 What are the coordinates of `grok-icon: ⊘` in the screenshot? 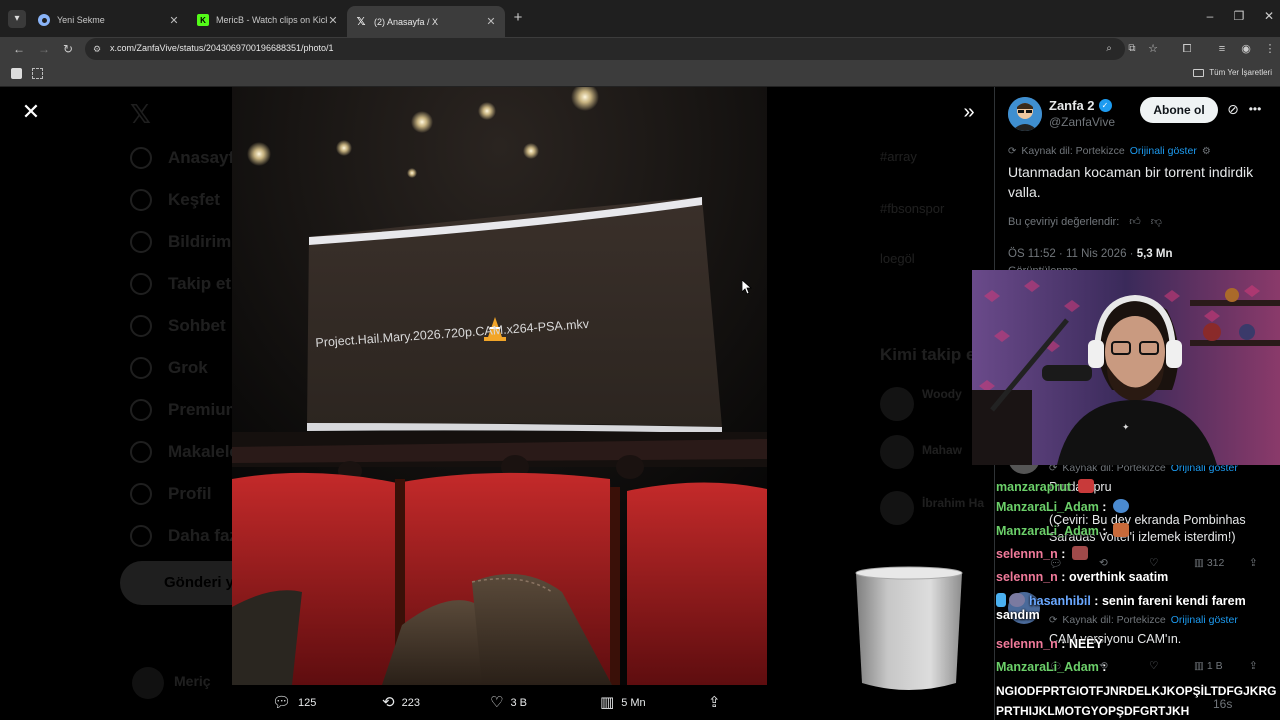 It's located at (1233, 109).